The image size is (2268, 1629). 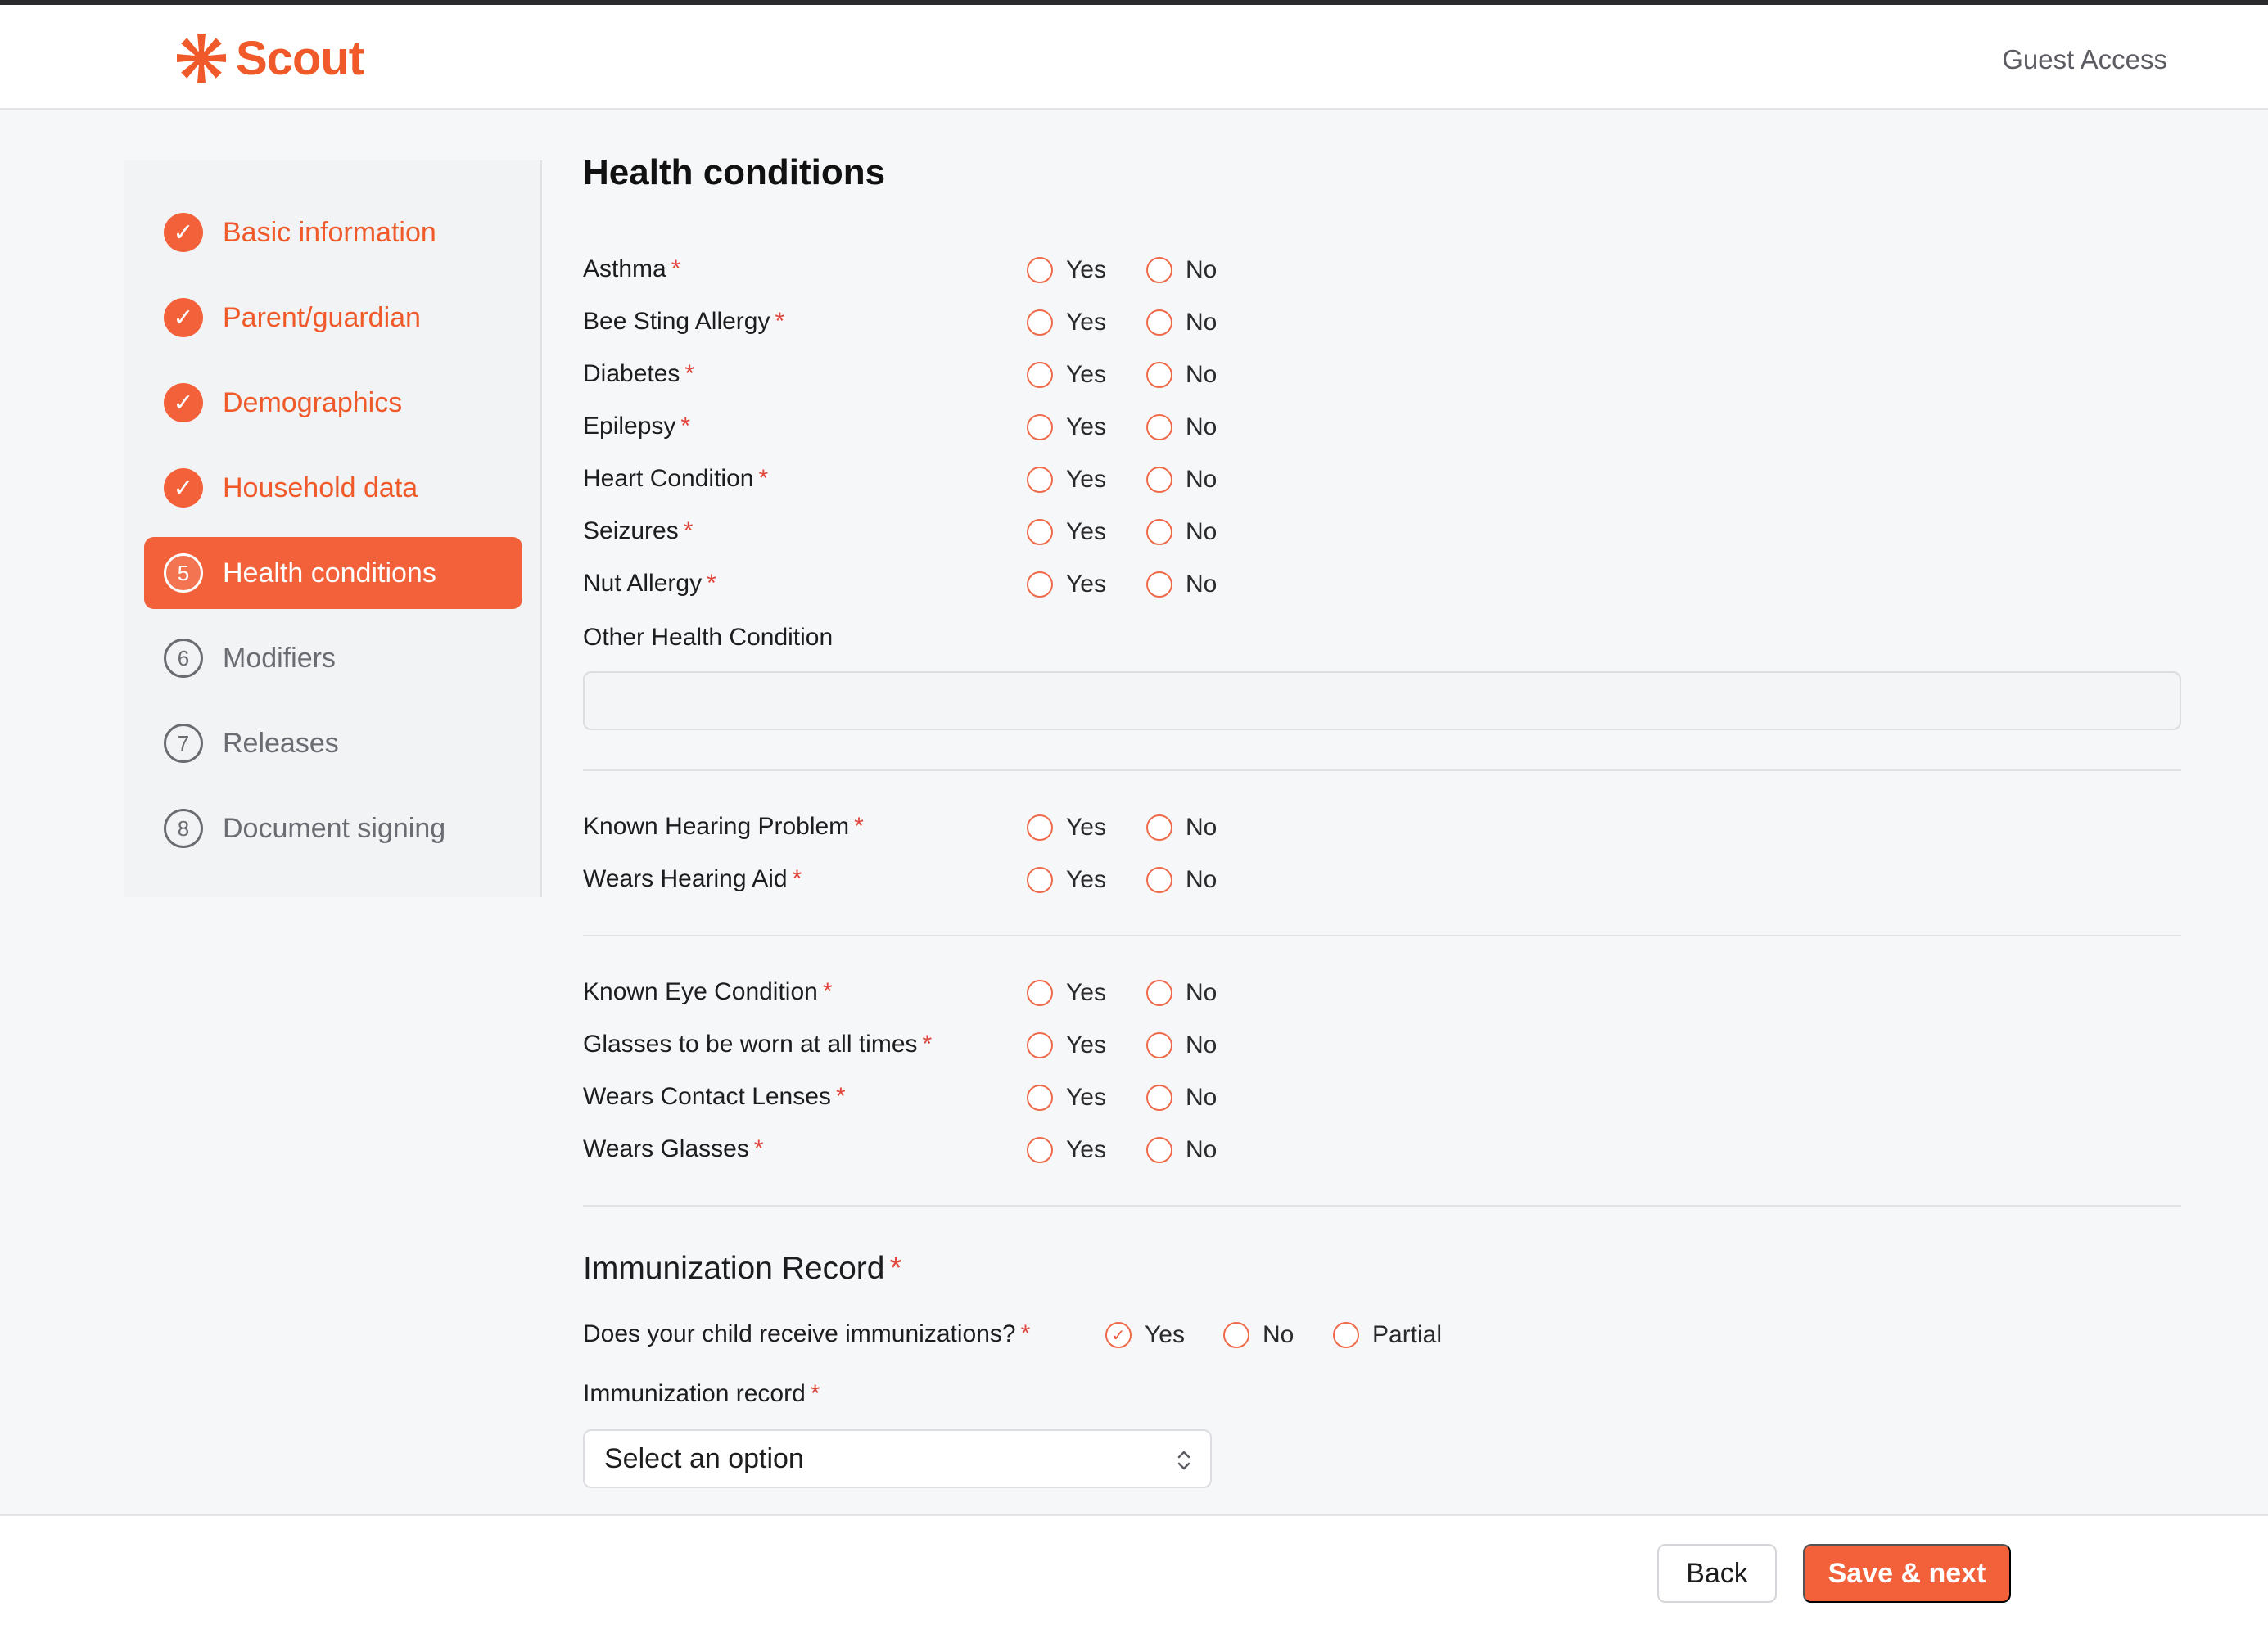 I want to click on step-label: Parent/guardian, so click(x=322, y=317).